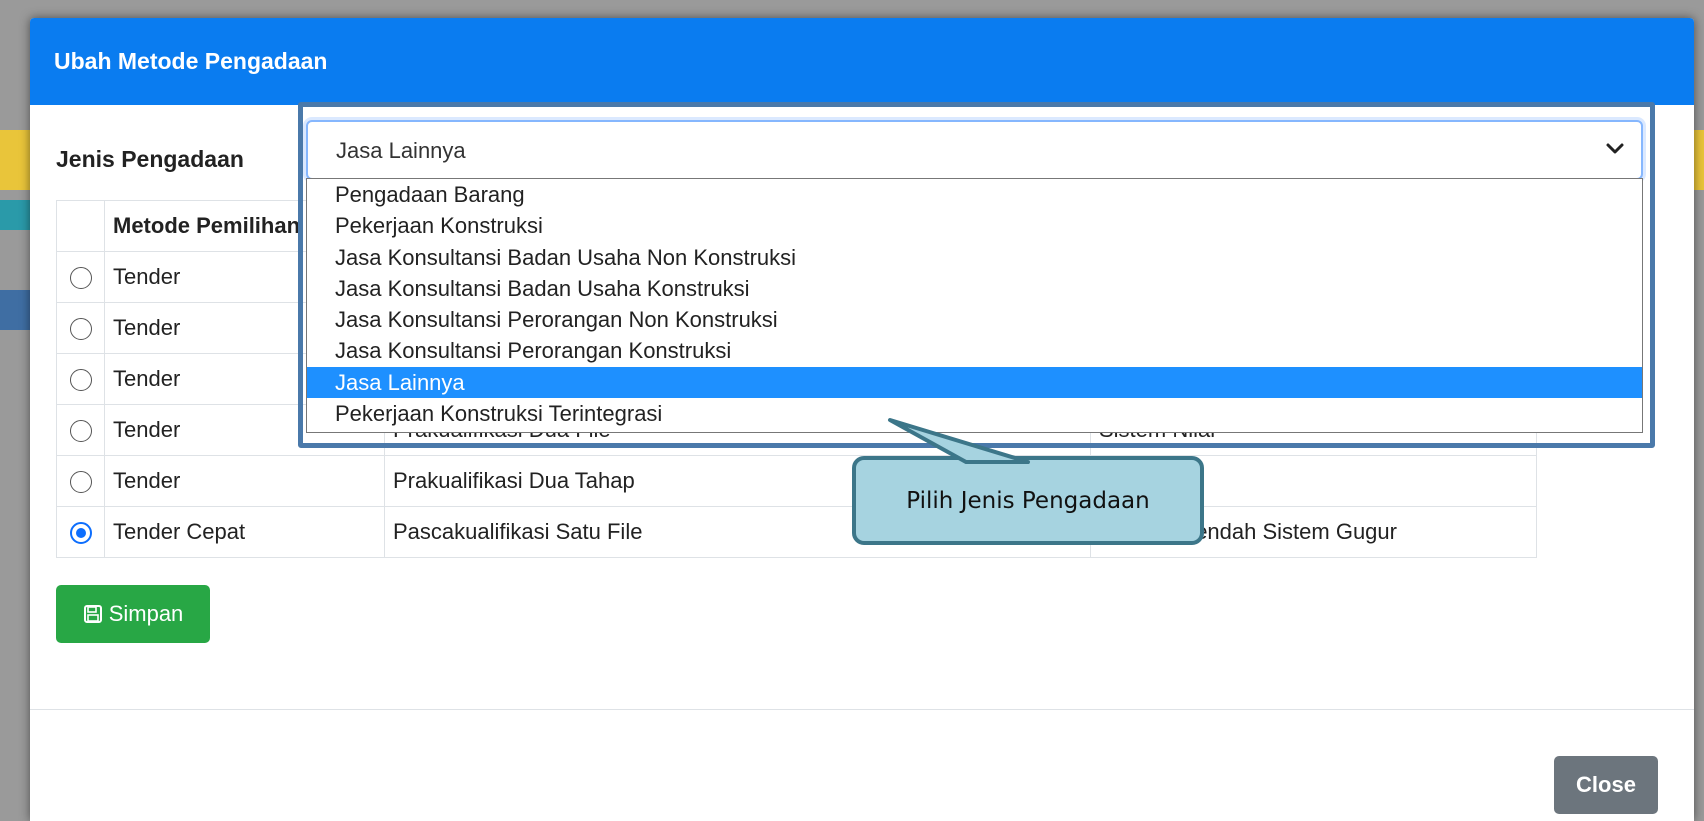 Image resolution: width=1704 pixels, height=821 pixels. What do you see at coordinates (92, 614) in the screenshot?
I see `floppy-disk-icon` at bounding box center [92, 614].